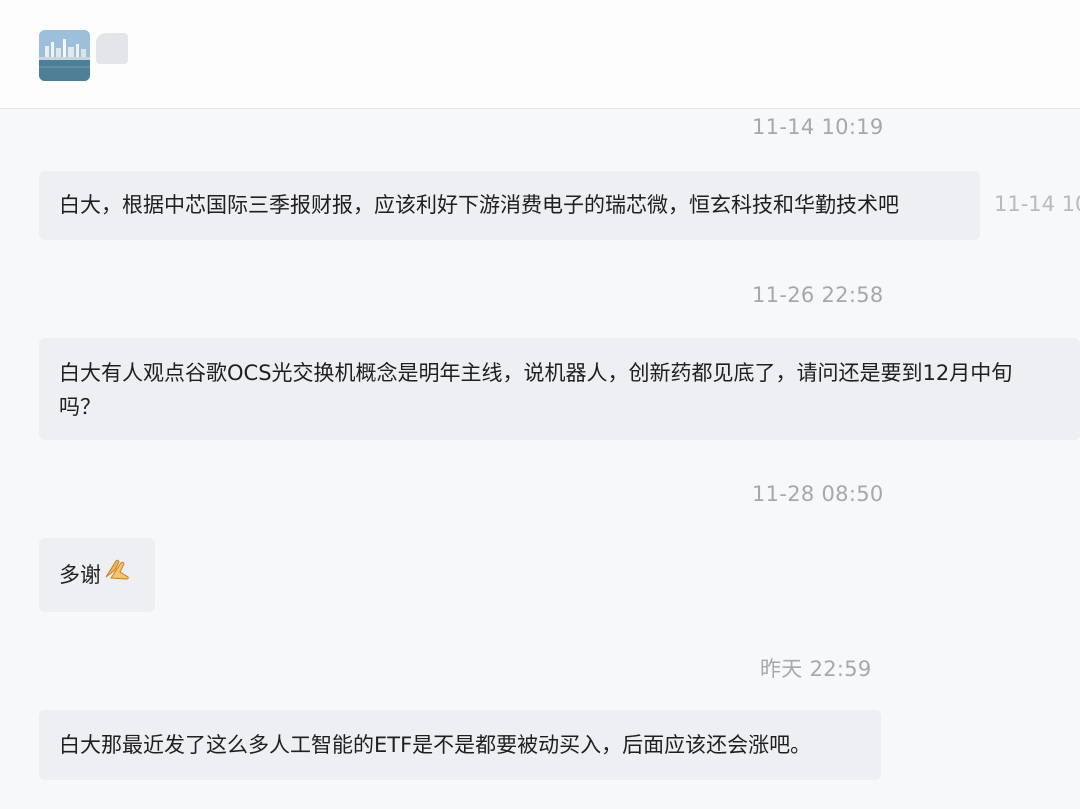 This screenshot has height=809, width=1080. Describe the element at coordinates (80, 407) in the screenshot. I see `message-text-line2: 吗？` at that location.